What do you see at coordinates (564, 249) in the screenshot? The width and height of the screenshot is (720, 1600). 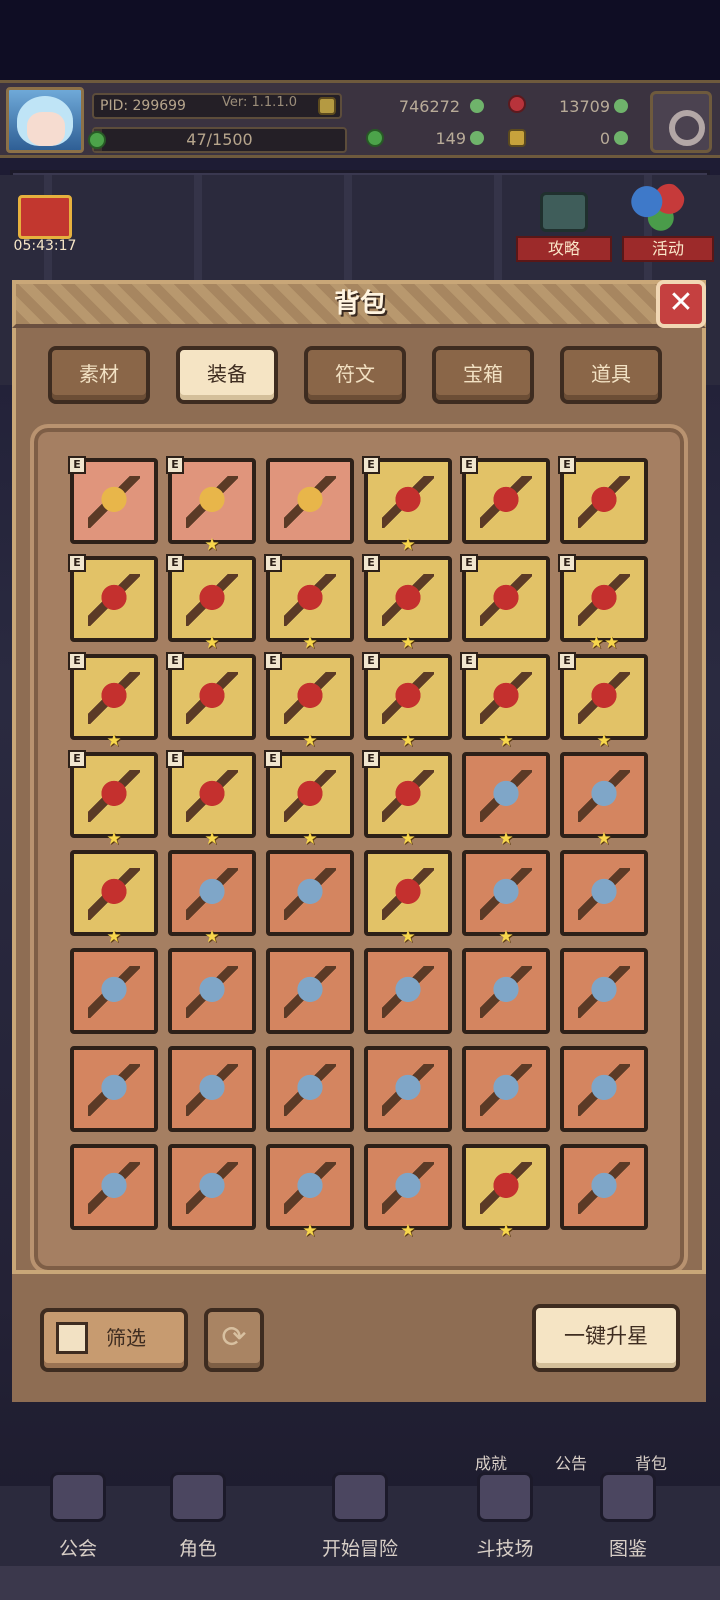 I see `guide-label: 攻略` at bounding box center [564, 249].